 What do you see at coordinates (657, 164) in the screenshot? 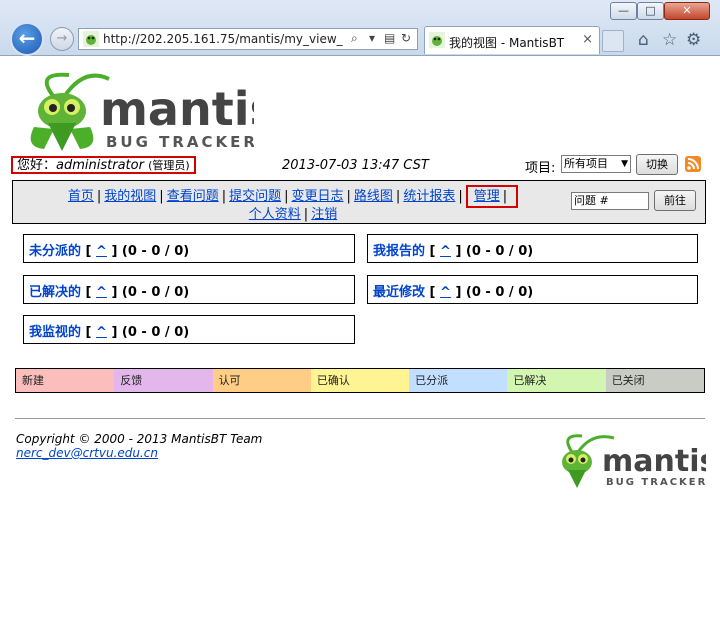
I see `switch-project-button: 切换` at bounding box center [657, 164].